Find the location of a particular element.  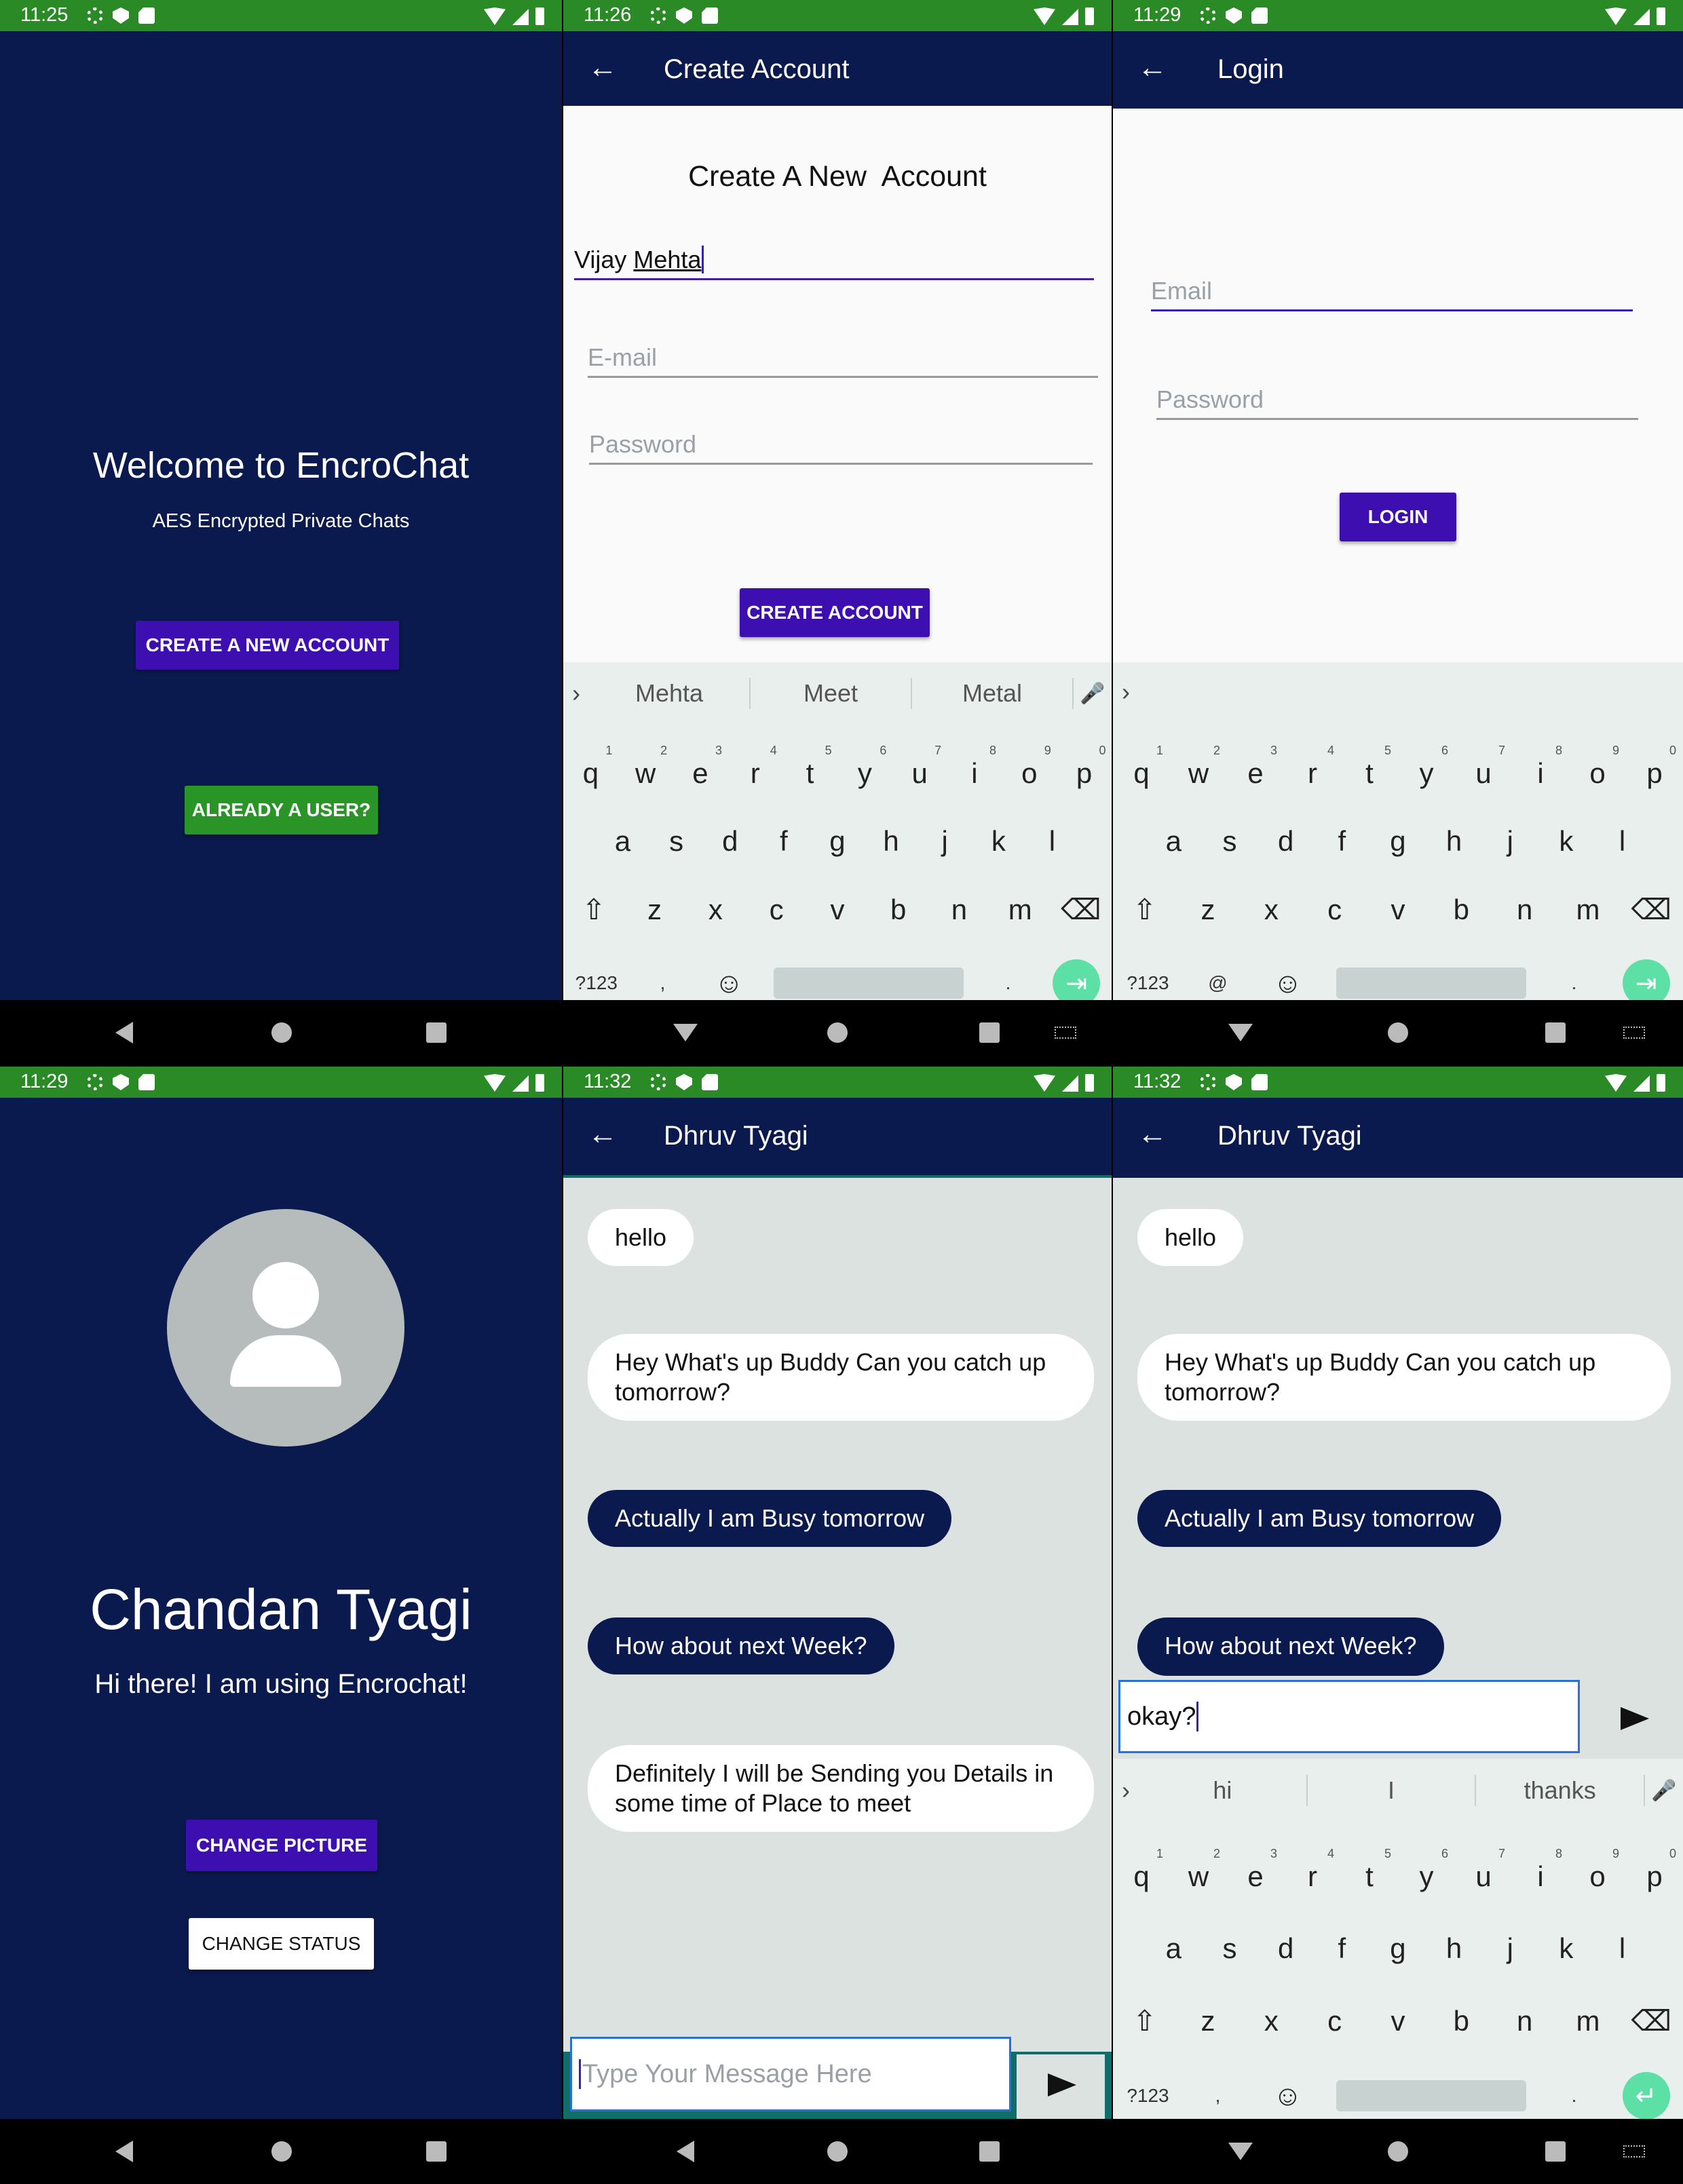

key-v: v is located at coordinates (1398, 910).